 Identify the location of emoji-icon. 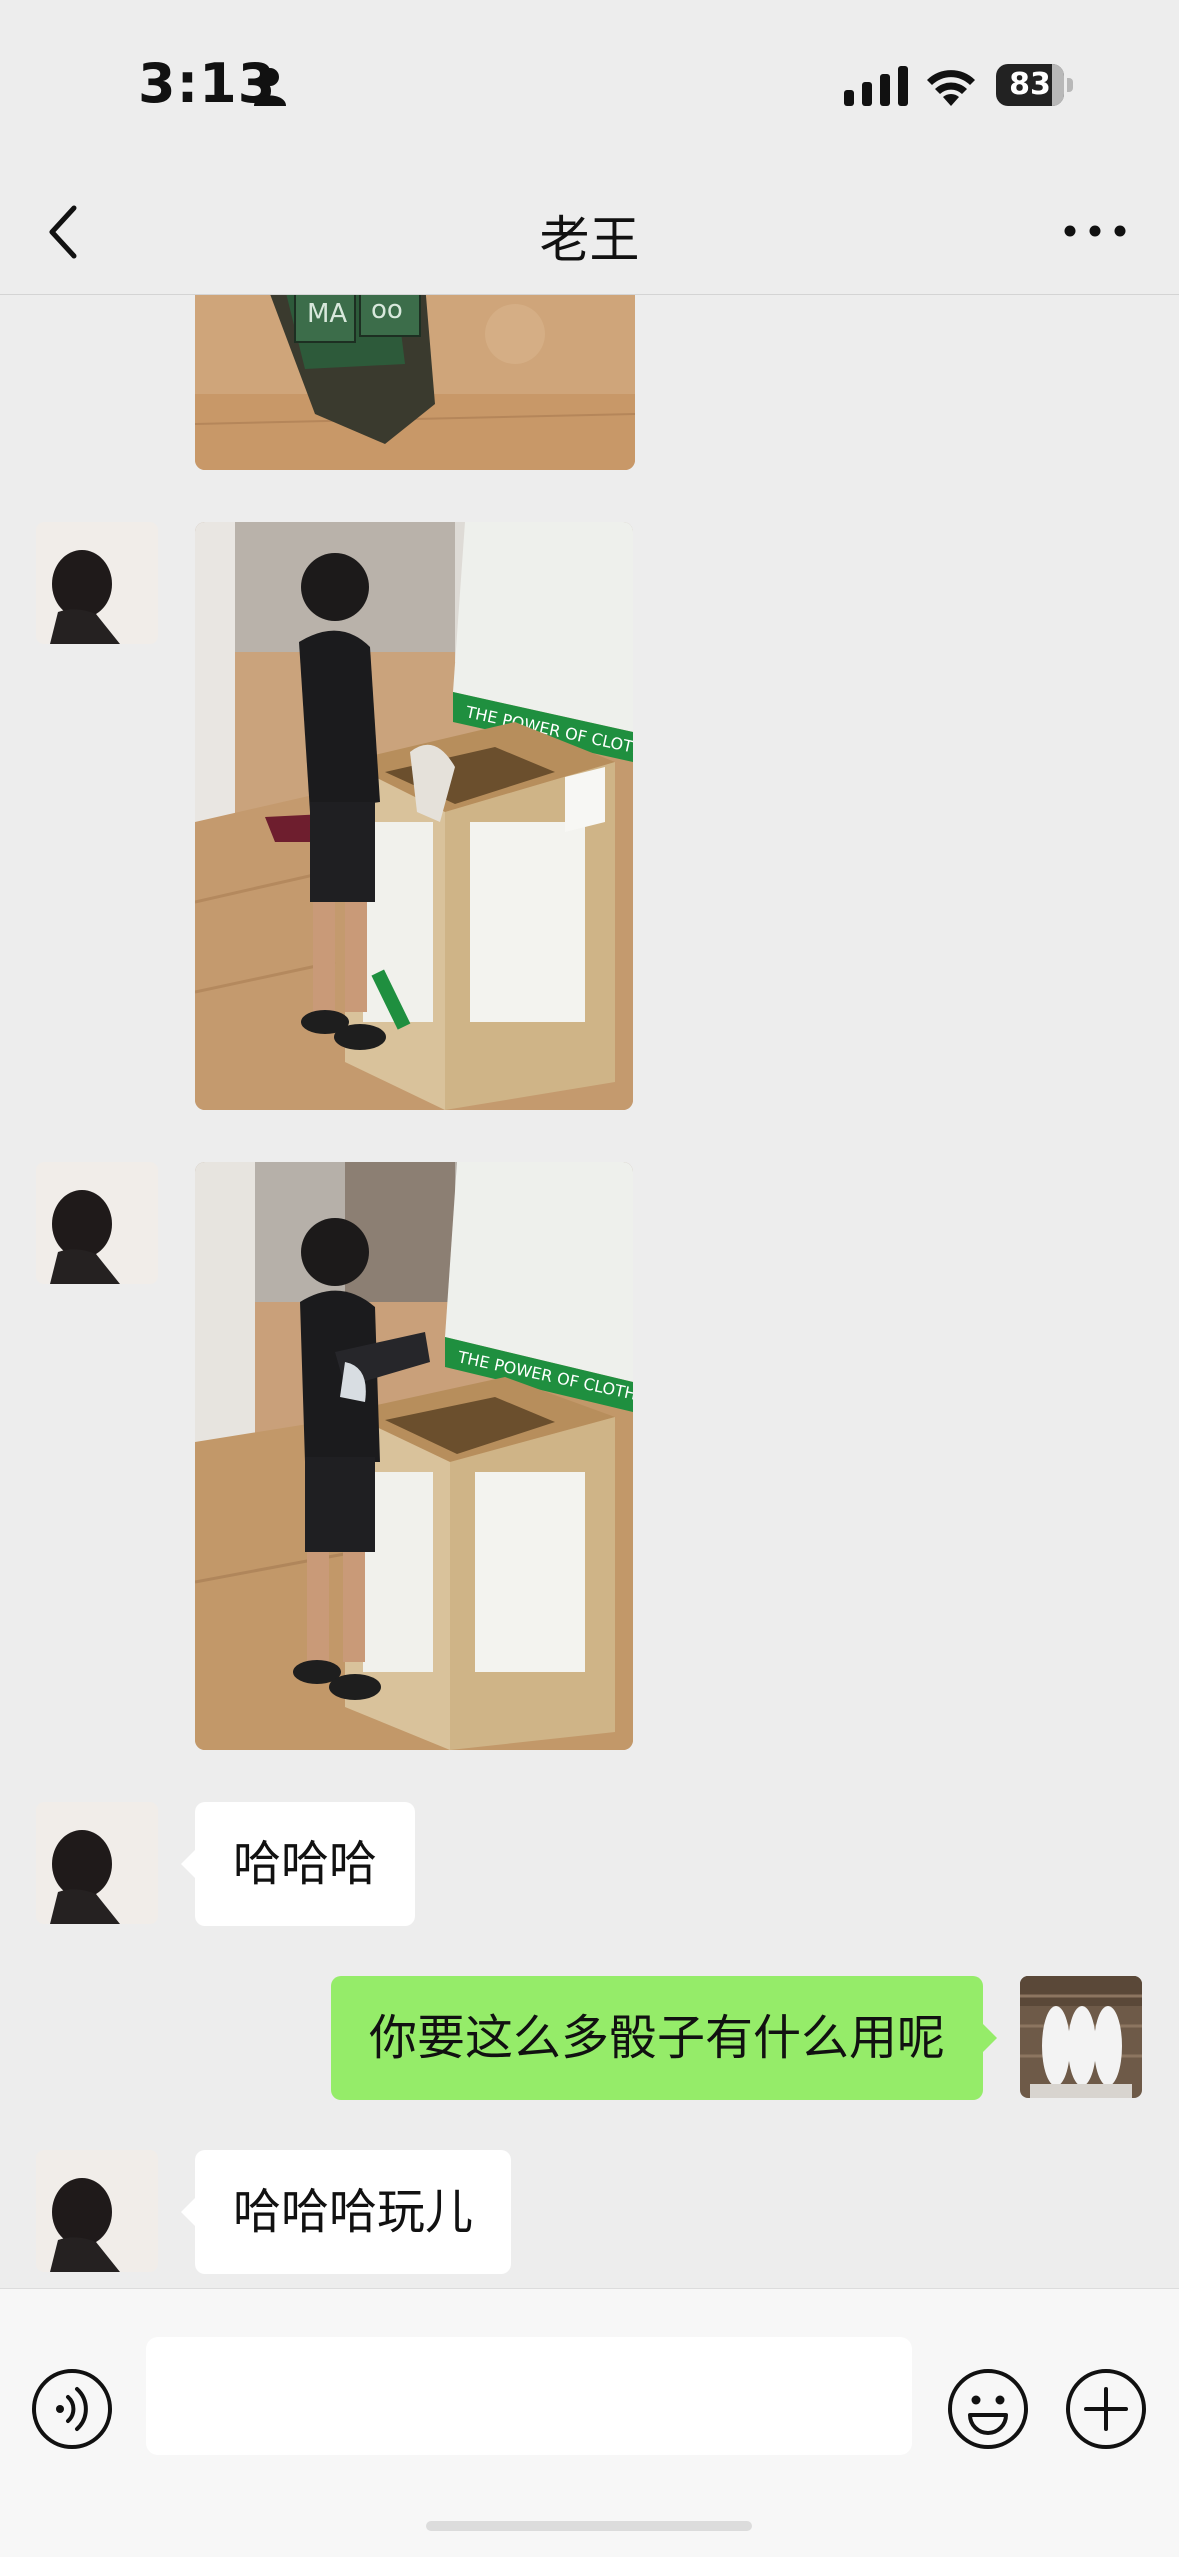
(988, 2409).